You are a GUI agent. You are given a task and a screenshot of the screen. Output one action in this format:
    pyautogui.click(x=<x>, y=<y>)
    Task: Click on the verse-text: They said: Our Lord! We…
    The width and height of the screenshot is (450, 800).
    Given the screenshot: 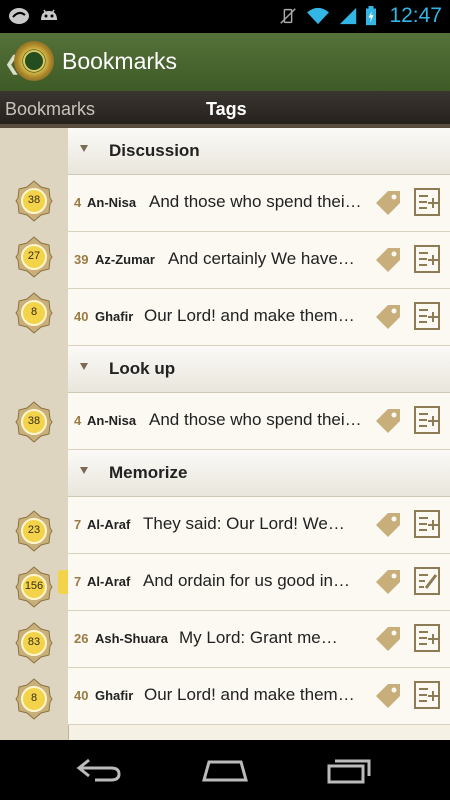 What is the action you would take?
    pyautogui.click(x=244, y=523)
    